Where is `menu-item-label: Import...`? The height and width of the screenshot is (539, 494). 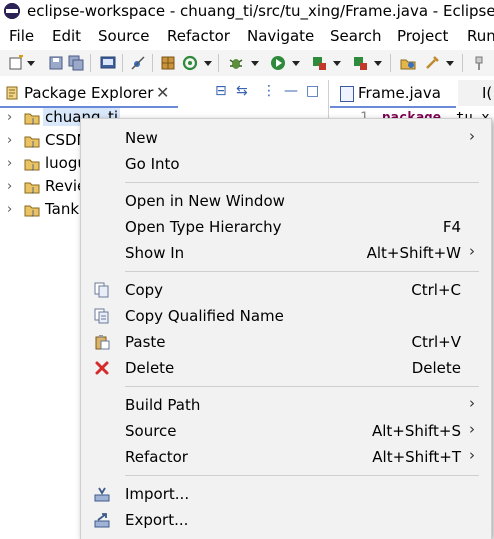
menu-item-label: Import... is located at coordinates (157, 494).